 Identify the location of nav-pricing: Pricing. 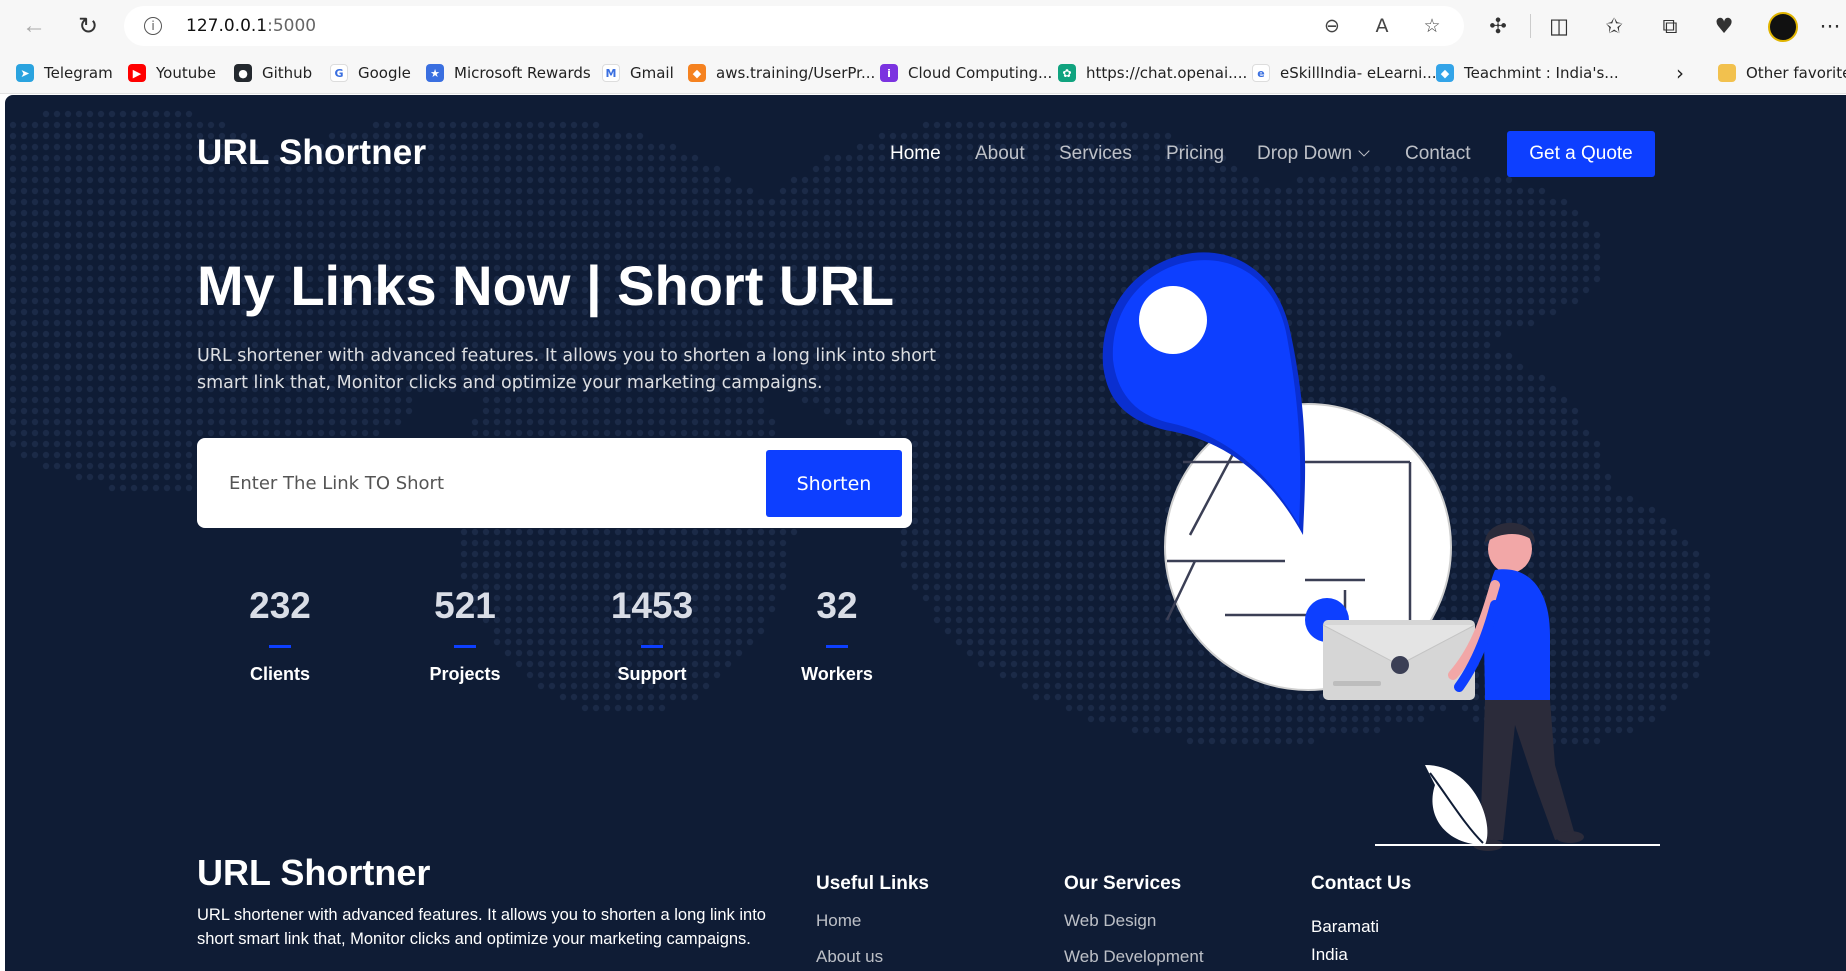
(1195, 154).